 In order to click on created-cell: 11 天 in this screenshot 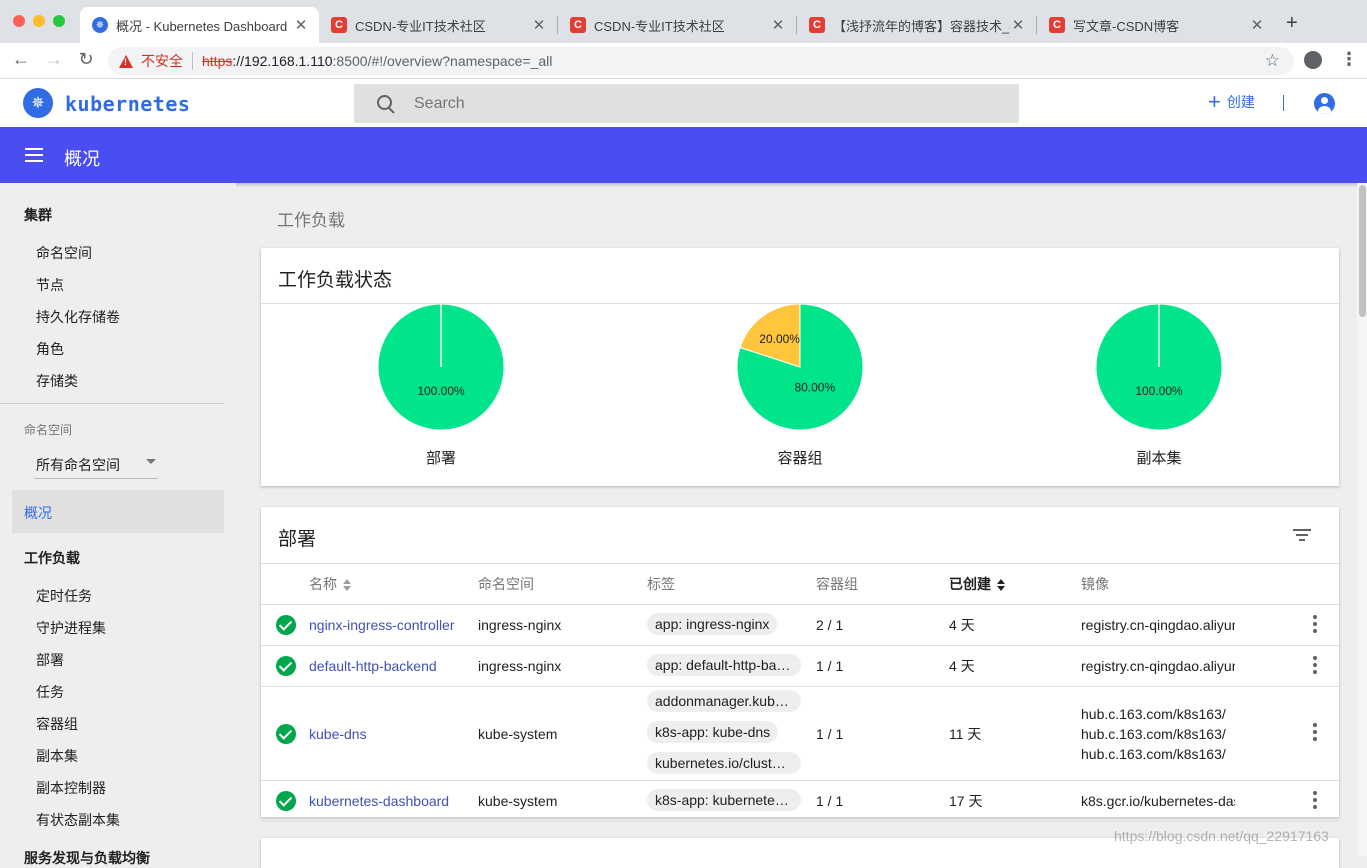, I will do `click(1015, 733)`.